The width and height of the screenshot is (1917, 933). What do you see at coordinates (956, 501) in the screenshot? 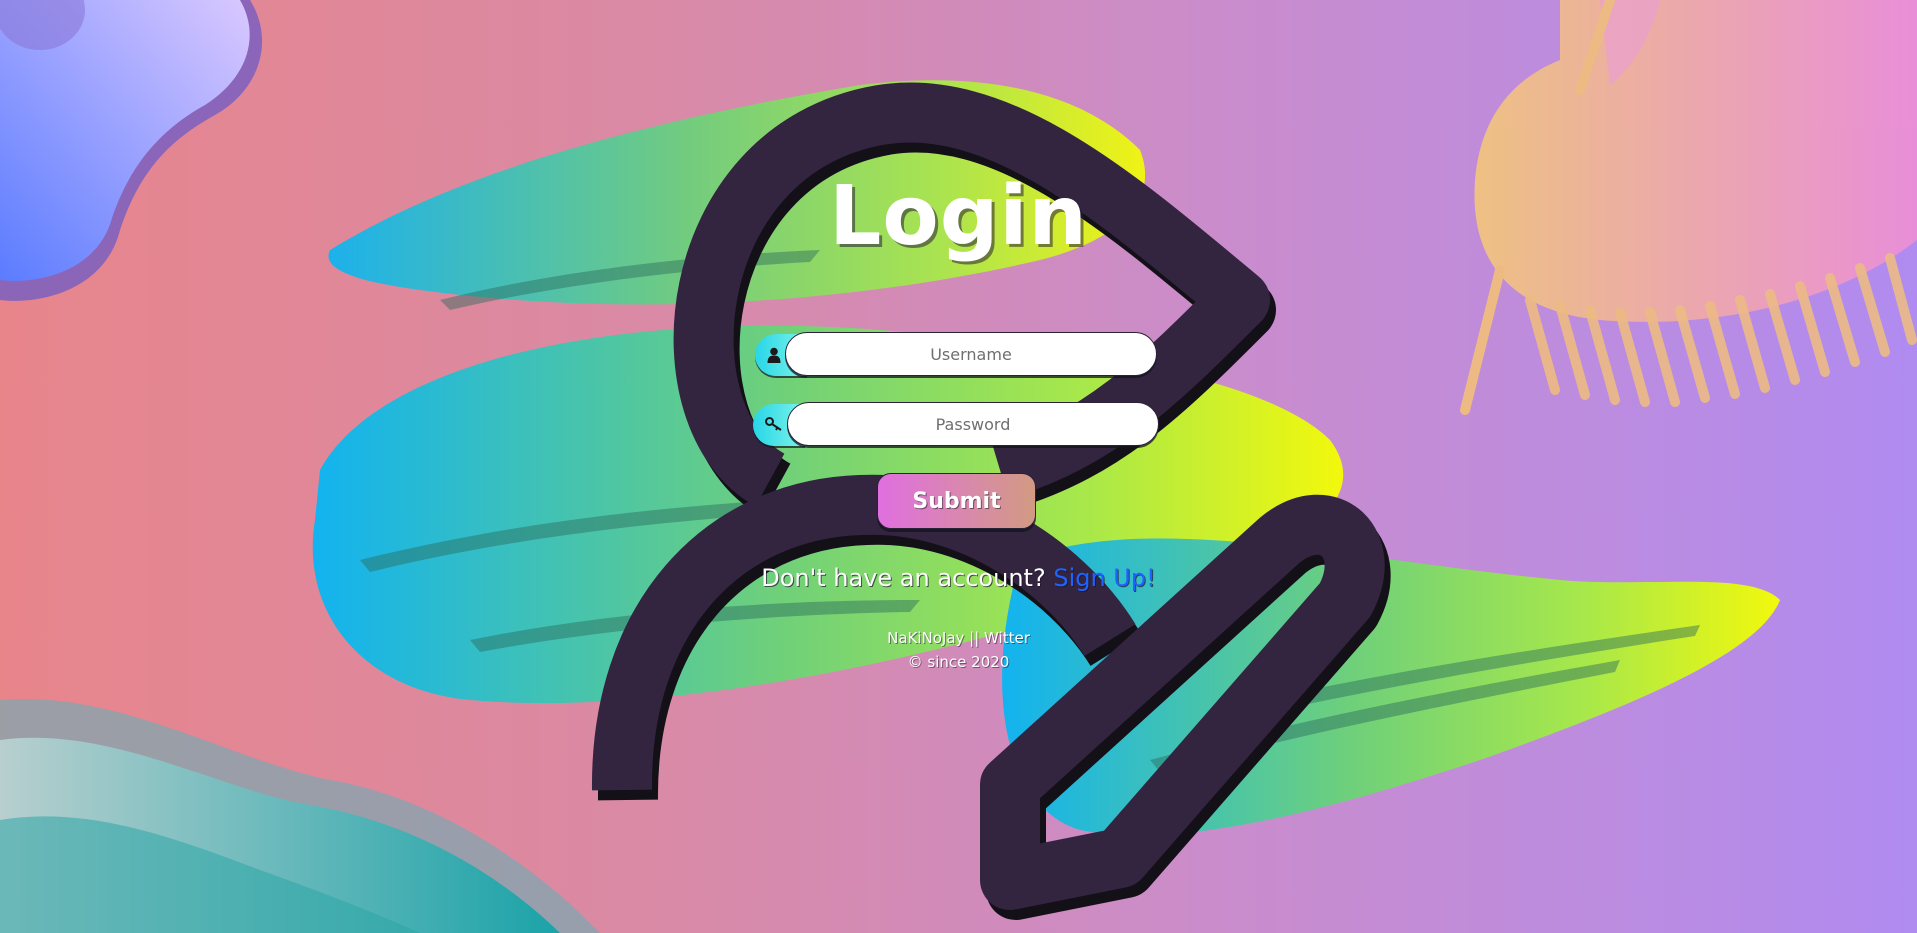
I see `submit-button: Submit` at bounding box center [956, 501].